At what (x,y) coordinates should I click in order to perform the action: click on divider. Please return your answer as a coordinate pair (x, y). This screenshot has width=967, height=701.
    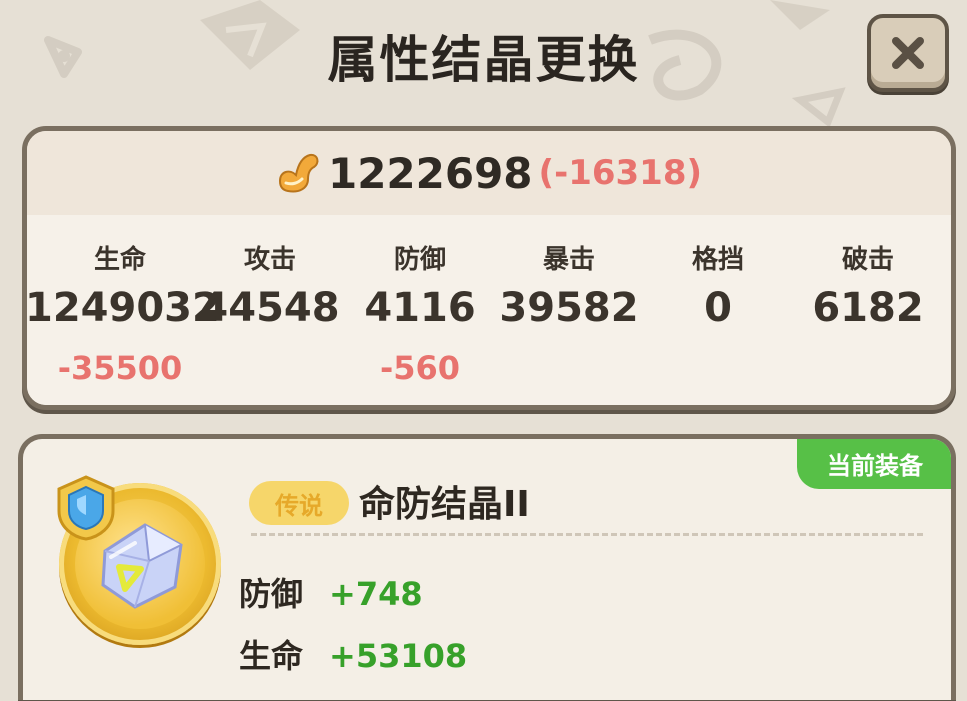
    Looking at the image, I should click on (587, 534).